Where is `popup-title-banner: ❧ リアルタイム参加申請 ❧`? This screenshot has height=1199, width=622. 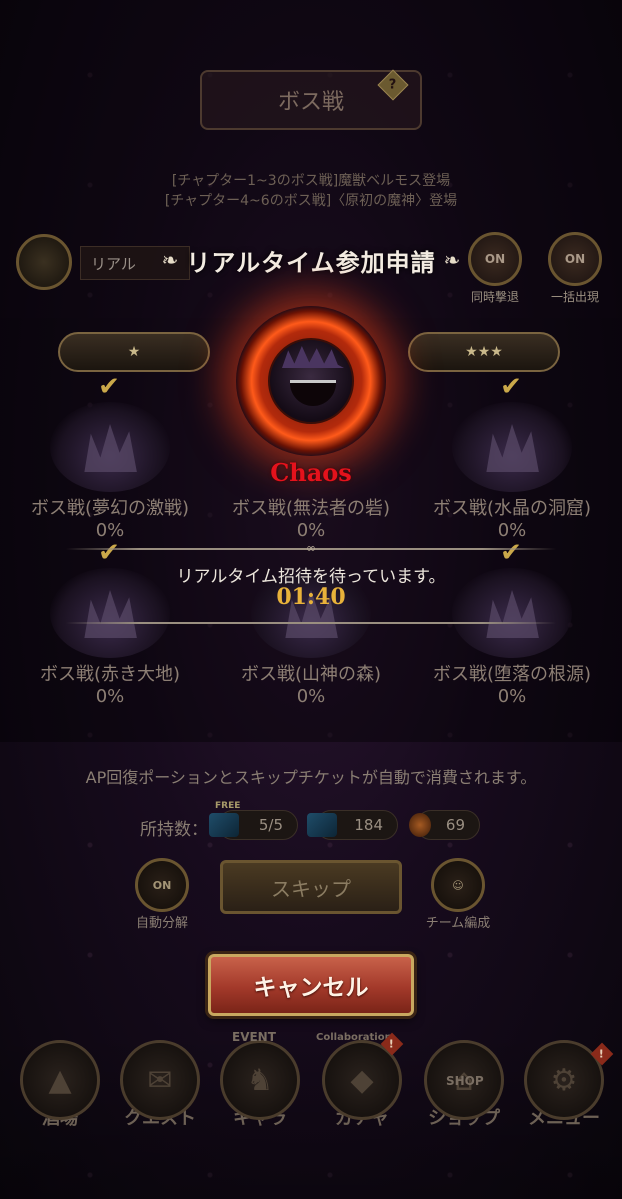 popup-title-banner: ❧ リアルタイム参加申請 ❧ is located at coordinates (311, 260).